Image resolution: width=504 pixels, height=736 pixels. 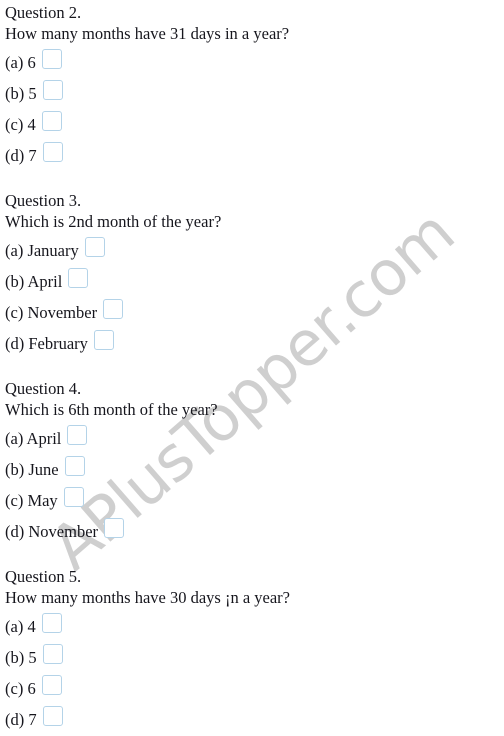 I want to click on question-prompt: Which is 2nd month of the year?, so click(x=113, y=221).